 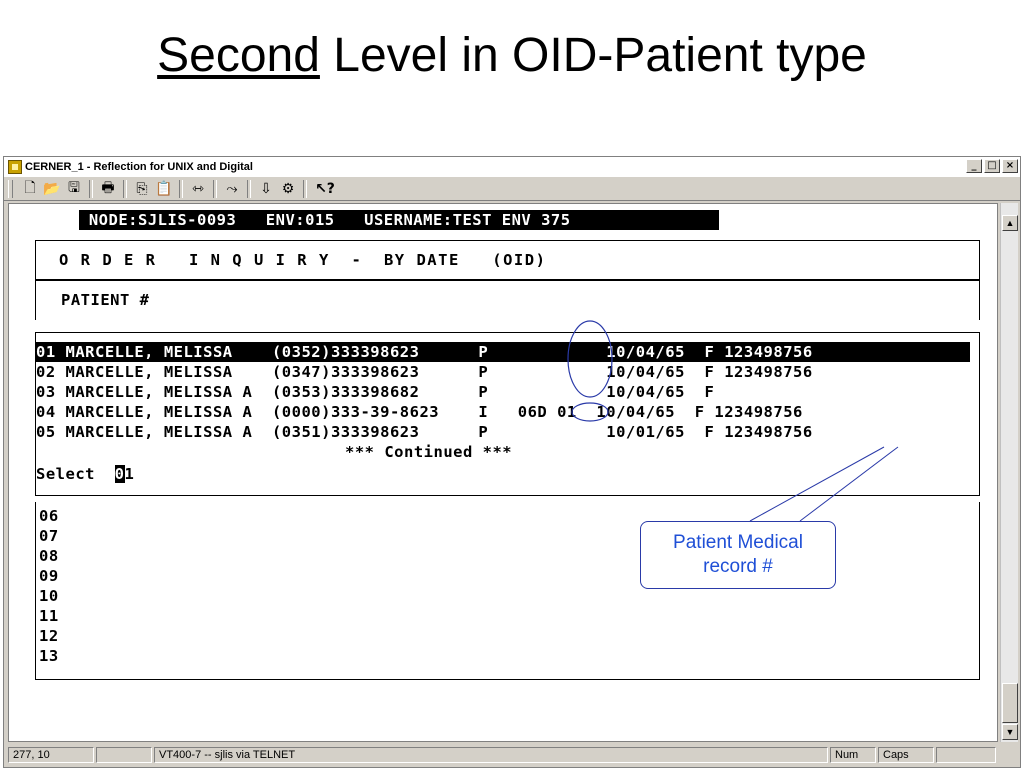 I want to click on empty-row: 09, so click(x=49, y=576).